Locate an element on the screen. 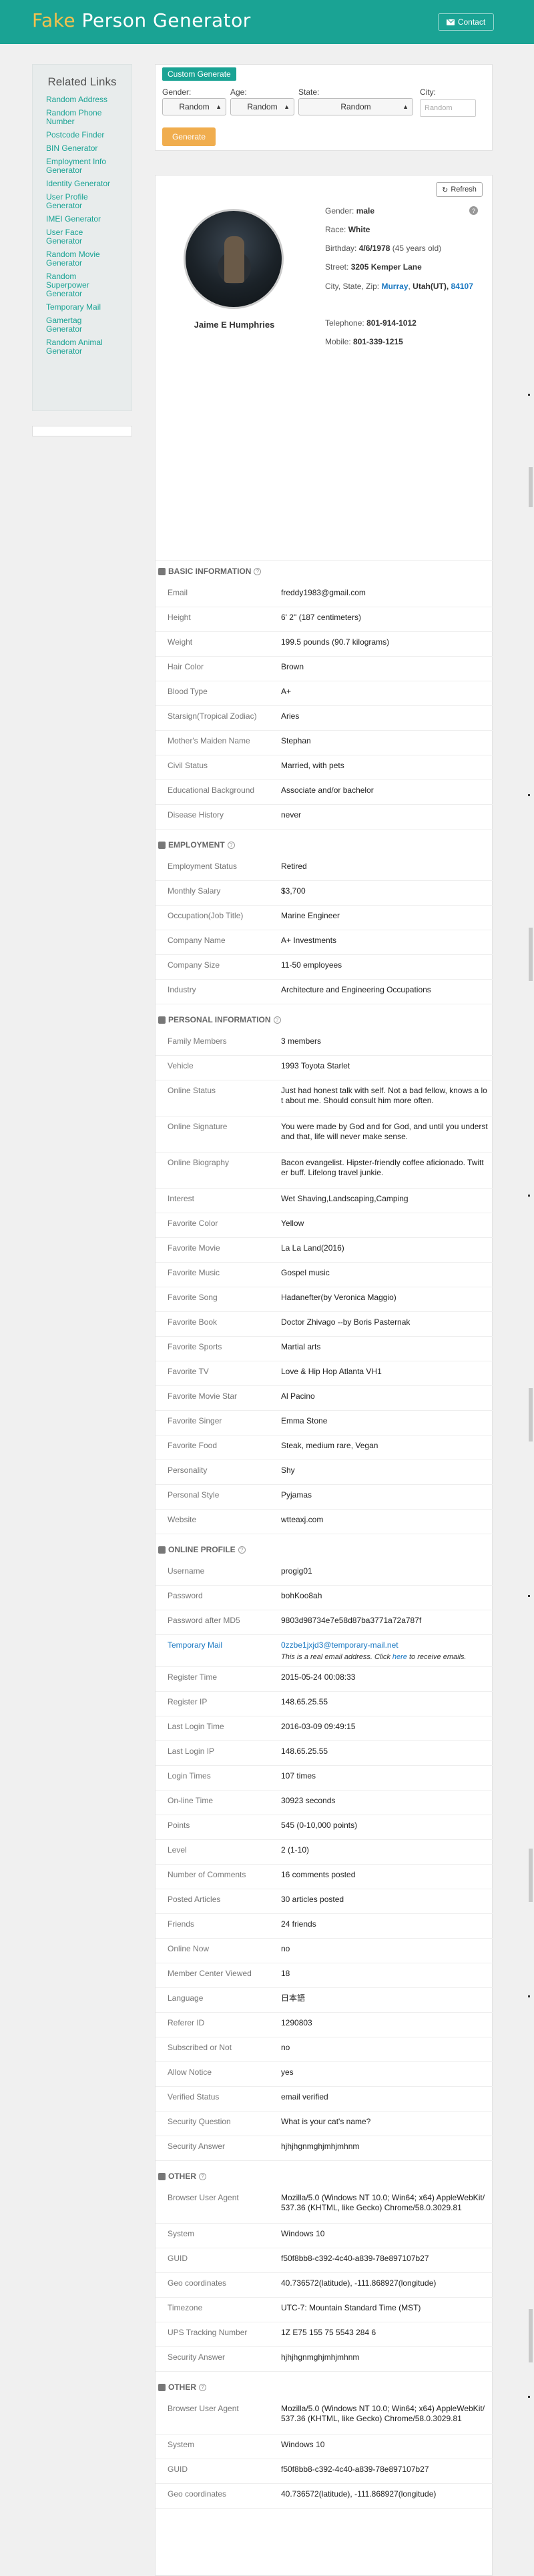 This screenshot has width=534, height=2576. sidebar-link-random-phone-number: Random Phone Number is located at coordinates (82, 117).